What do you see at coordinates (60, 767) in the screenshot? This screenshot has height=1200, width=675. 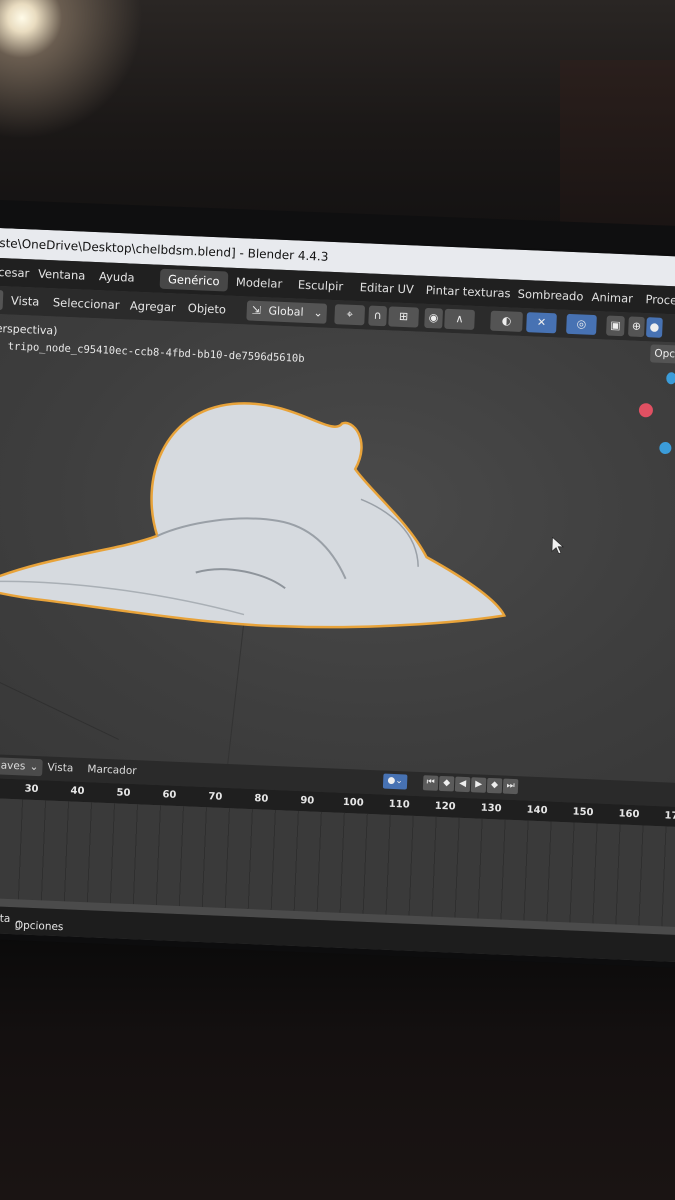 I see `timeline-menu-vista: Vista` at bounding box center [60, 767].